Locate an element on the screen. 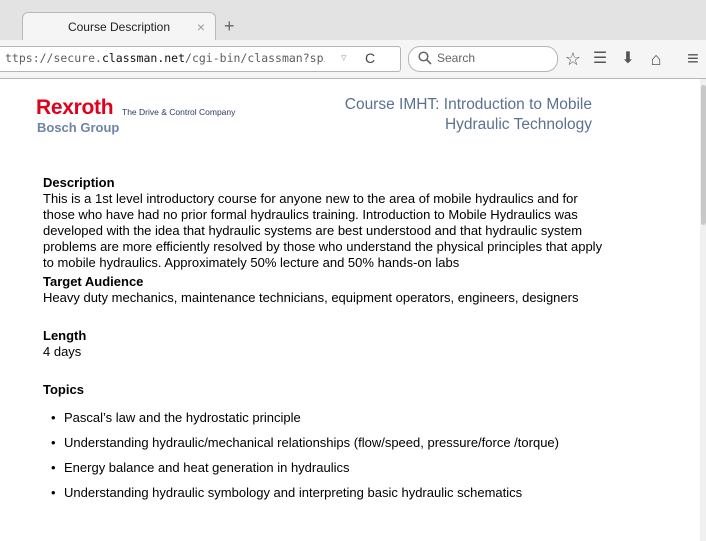 This screenshot has width=706, height=541. scrollbar-thumb is located at coordinates (703, 155).